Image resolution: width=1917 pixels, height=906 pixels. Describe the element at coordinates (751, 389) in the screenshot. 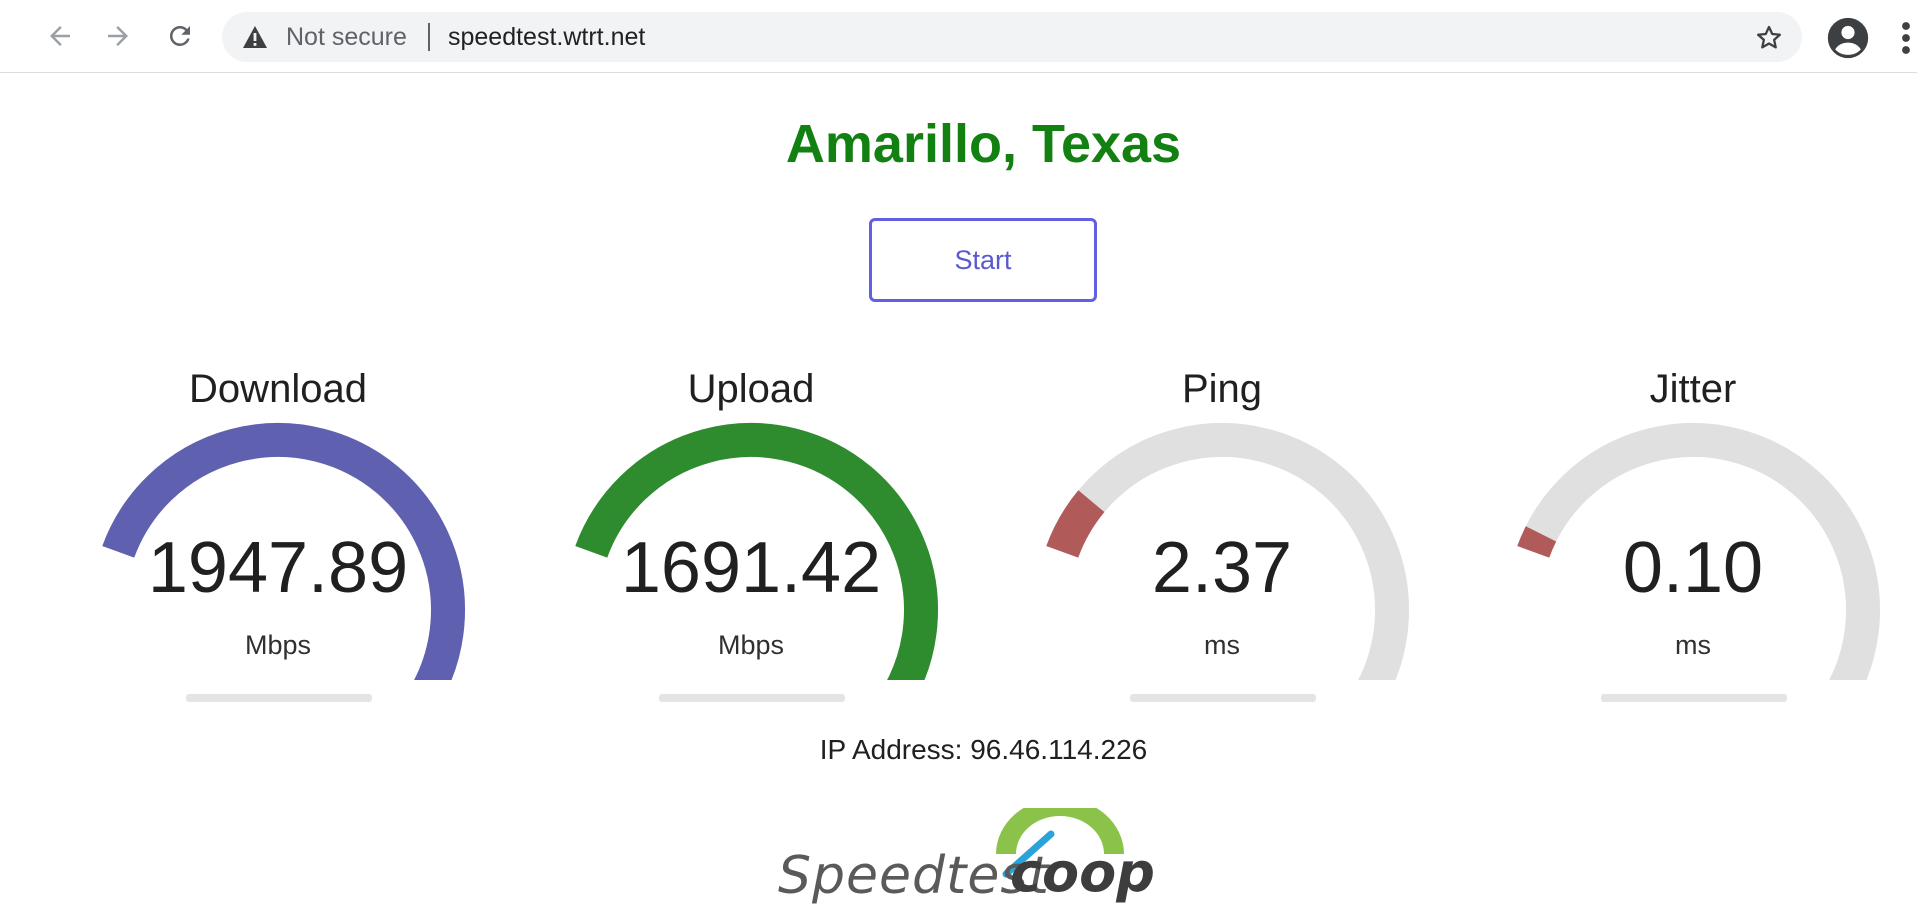

I see `gauge-label: Upload` at that location.